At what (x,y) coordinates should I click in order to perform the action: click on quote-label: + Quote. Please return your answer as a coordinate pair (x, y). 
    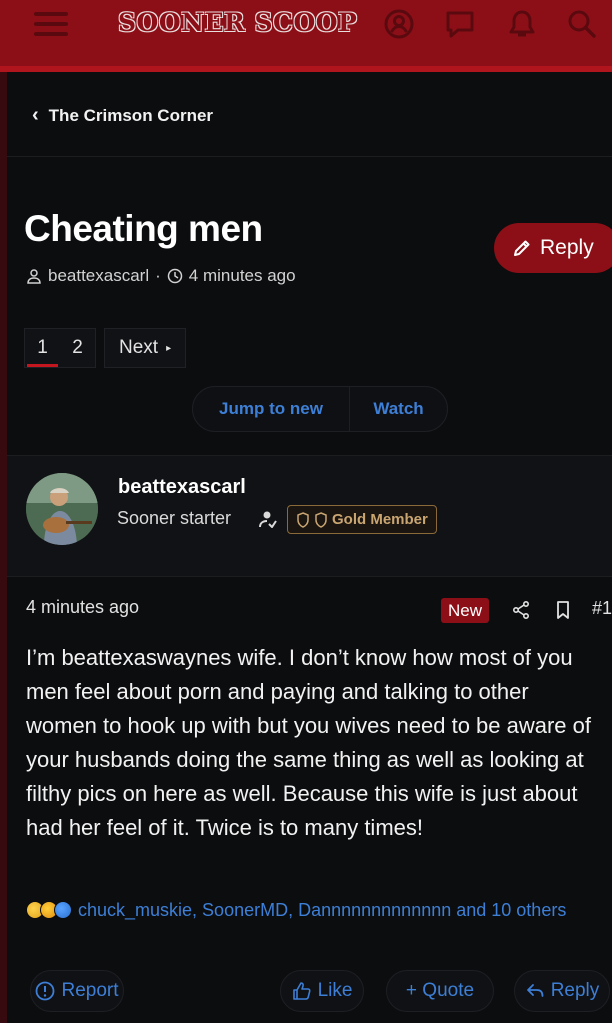
    Looking at the image, I should click on (440, 990).